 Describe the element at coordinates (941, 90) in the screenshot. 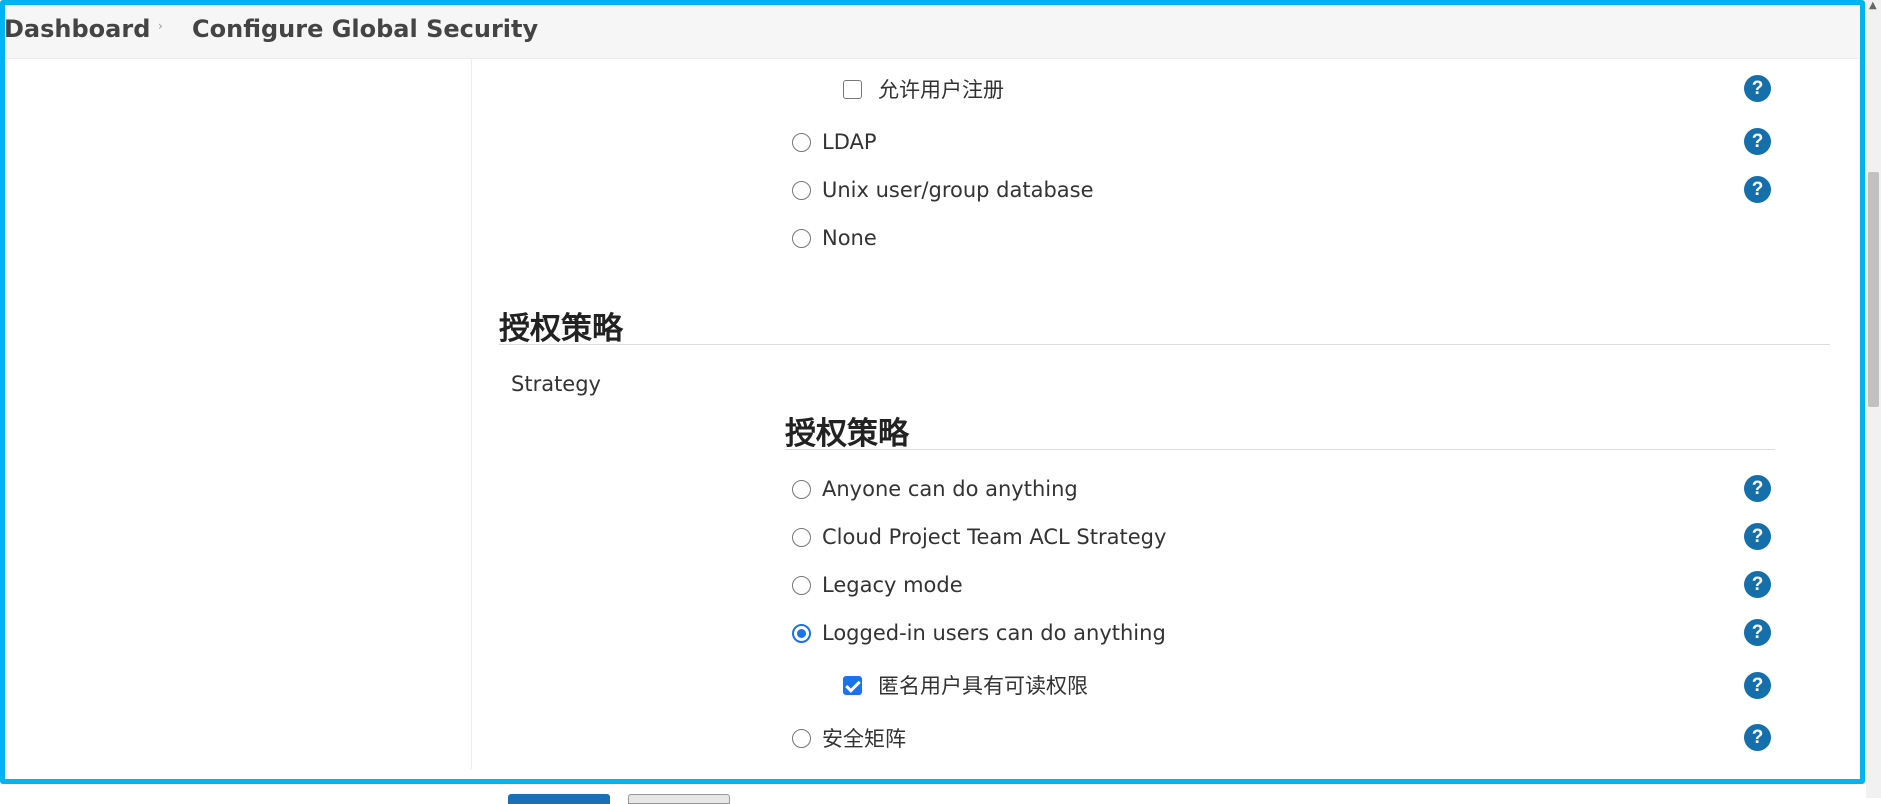

I see `allow-signup-label: 允许用户注册` at that location.